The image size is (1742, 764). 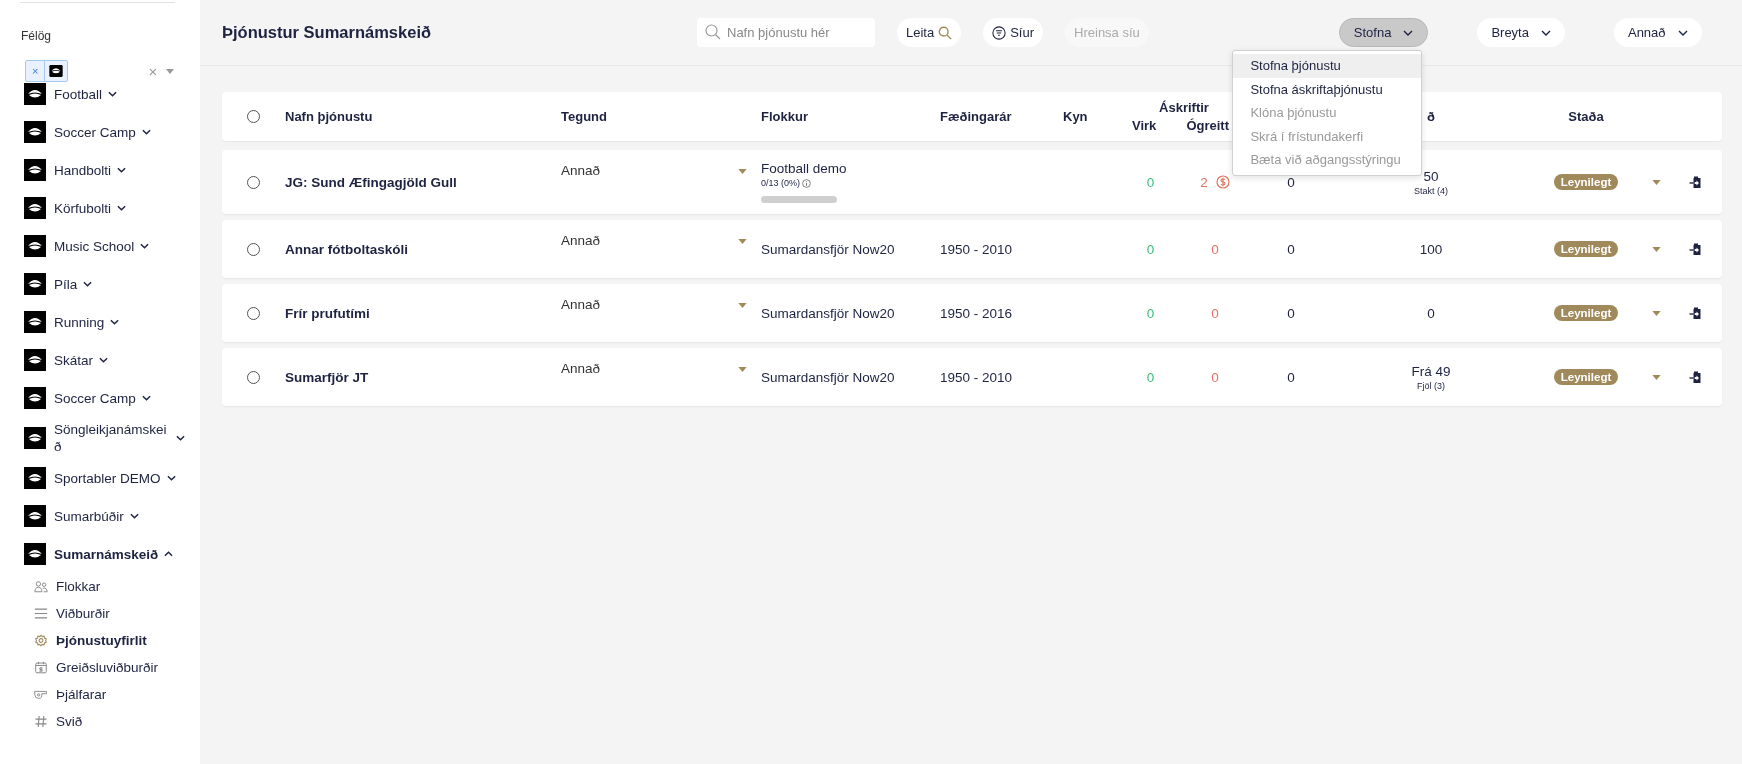 What do you see at coordinates (100, 554) in the screenshot?
I see `club-item: Sumarnámskeið` at bounding box center [100, 554].